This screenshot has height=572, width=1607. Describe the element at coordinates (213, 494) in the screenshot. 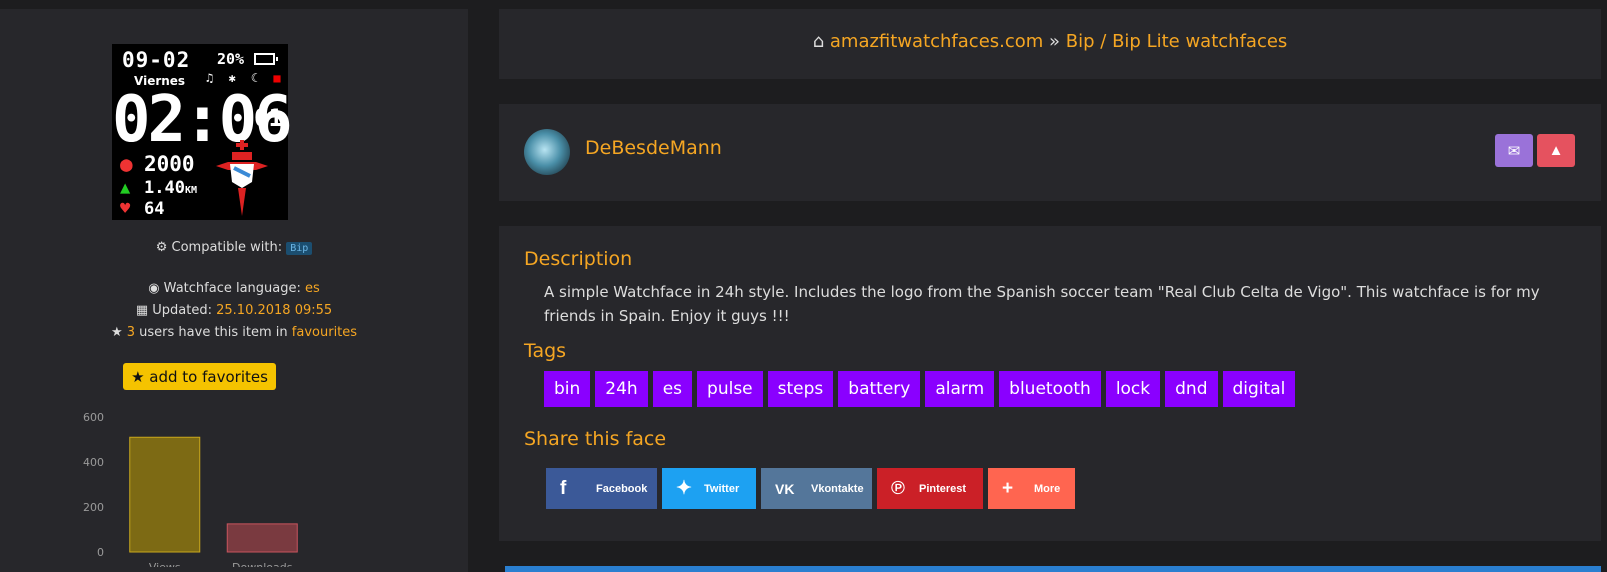

I see `bars` at that location.